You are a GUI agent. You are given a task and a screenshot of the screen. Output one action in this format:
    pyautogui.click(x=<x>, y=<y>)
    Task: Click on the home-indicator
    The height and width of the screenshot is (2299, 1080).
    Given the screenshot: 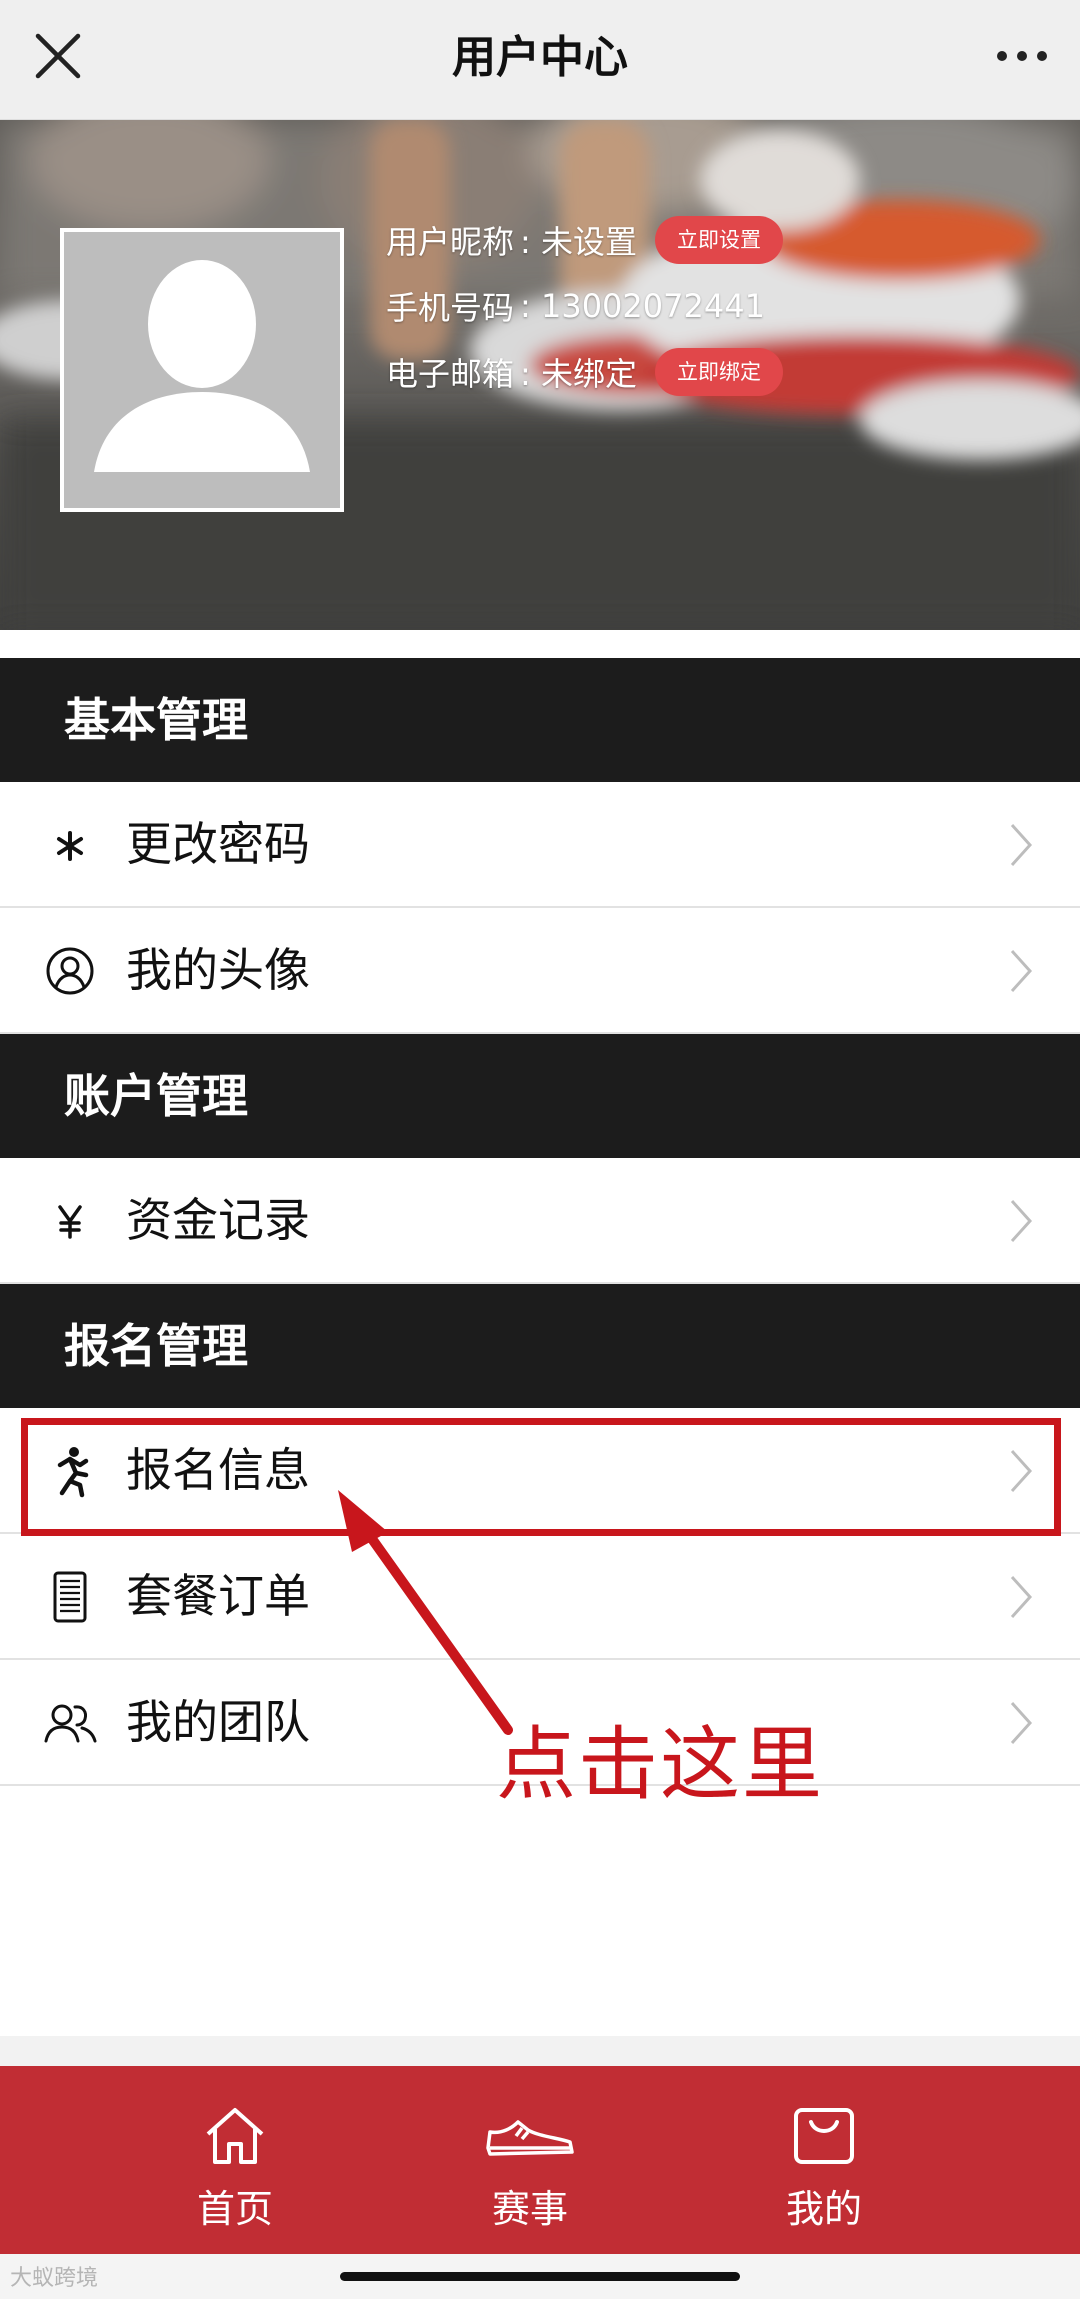 What is the action you would take?
    pyautogui.click(x=540, y=2276)
    